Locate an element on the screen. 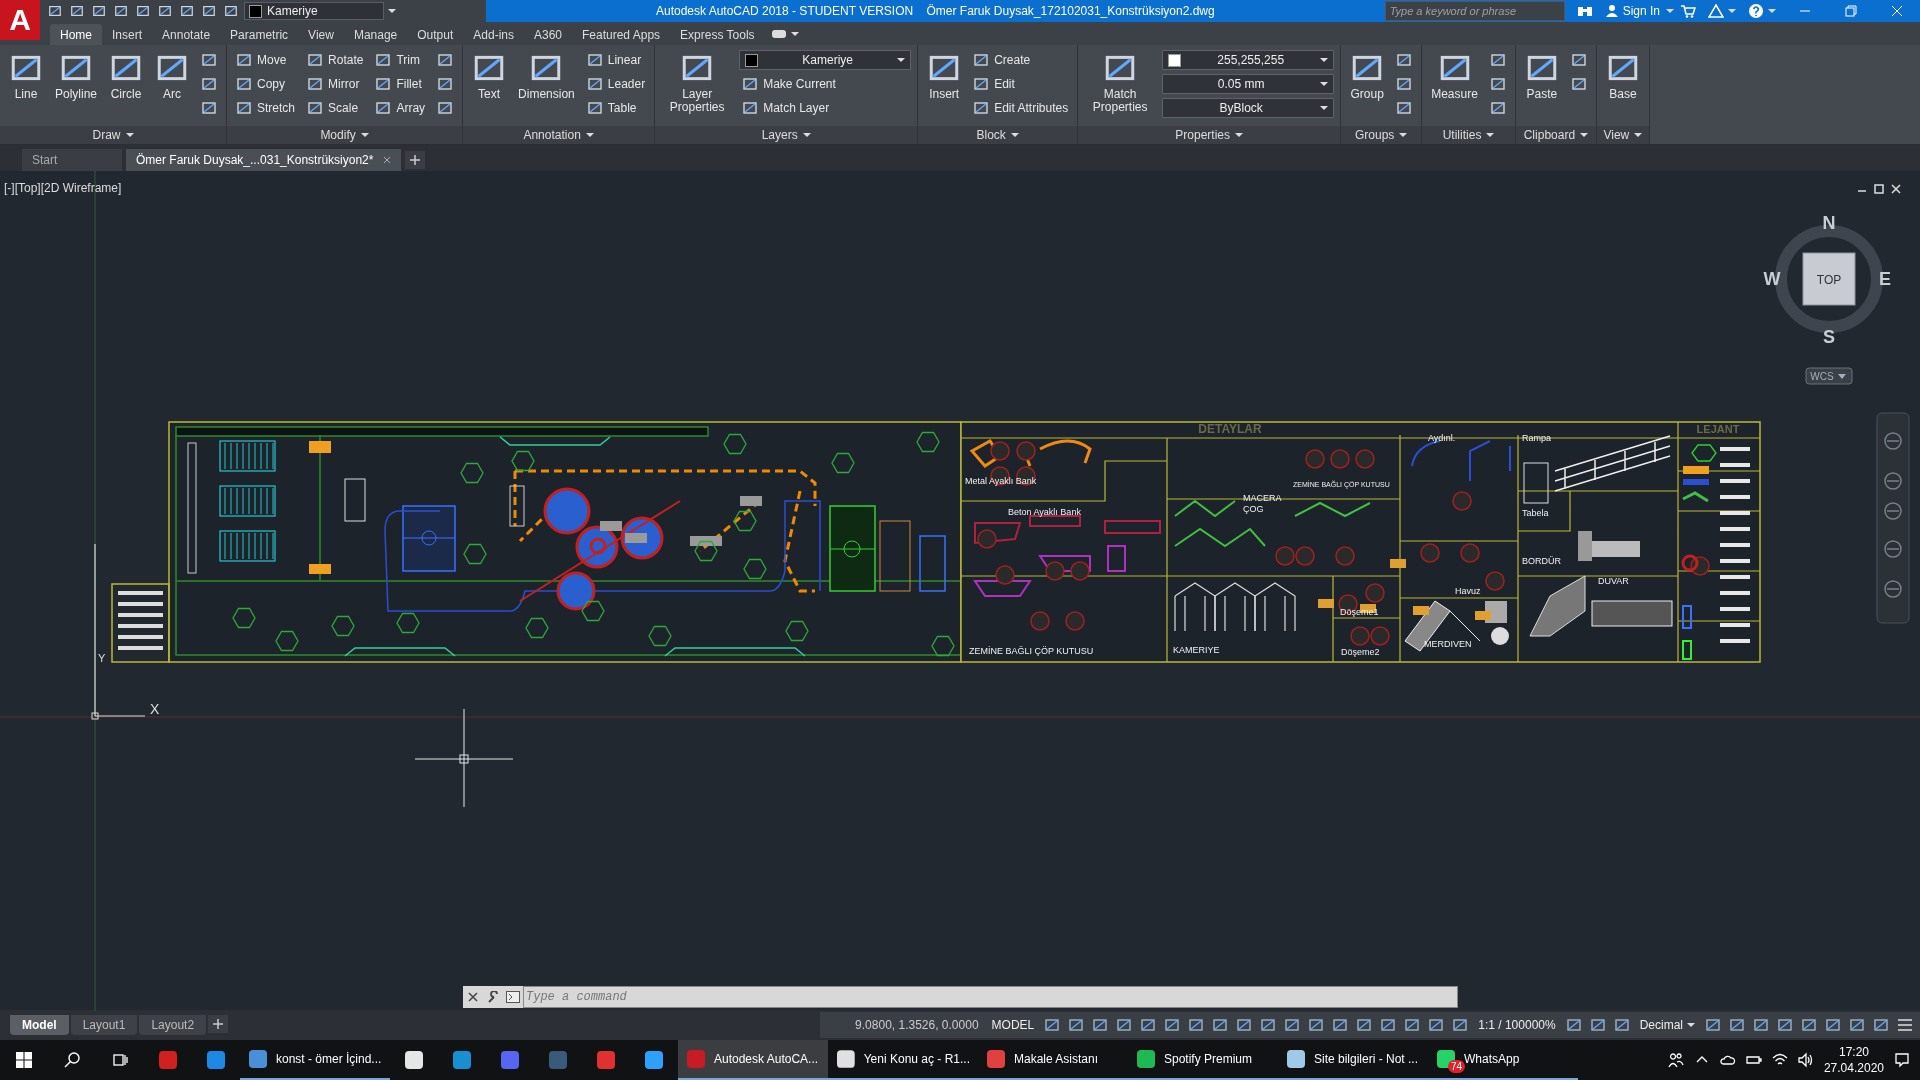  ribbon-button: Copy is located at coordinates (266, 84).